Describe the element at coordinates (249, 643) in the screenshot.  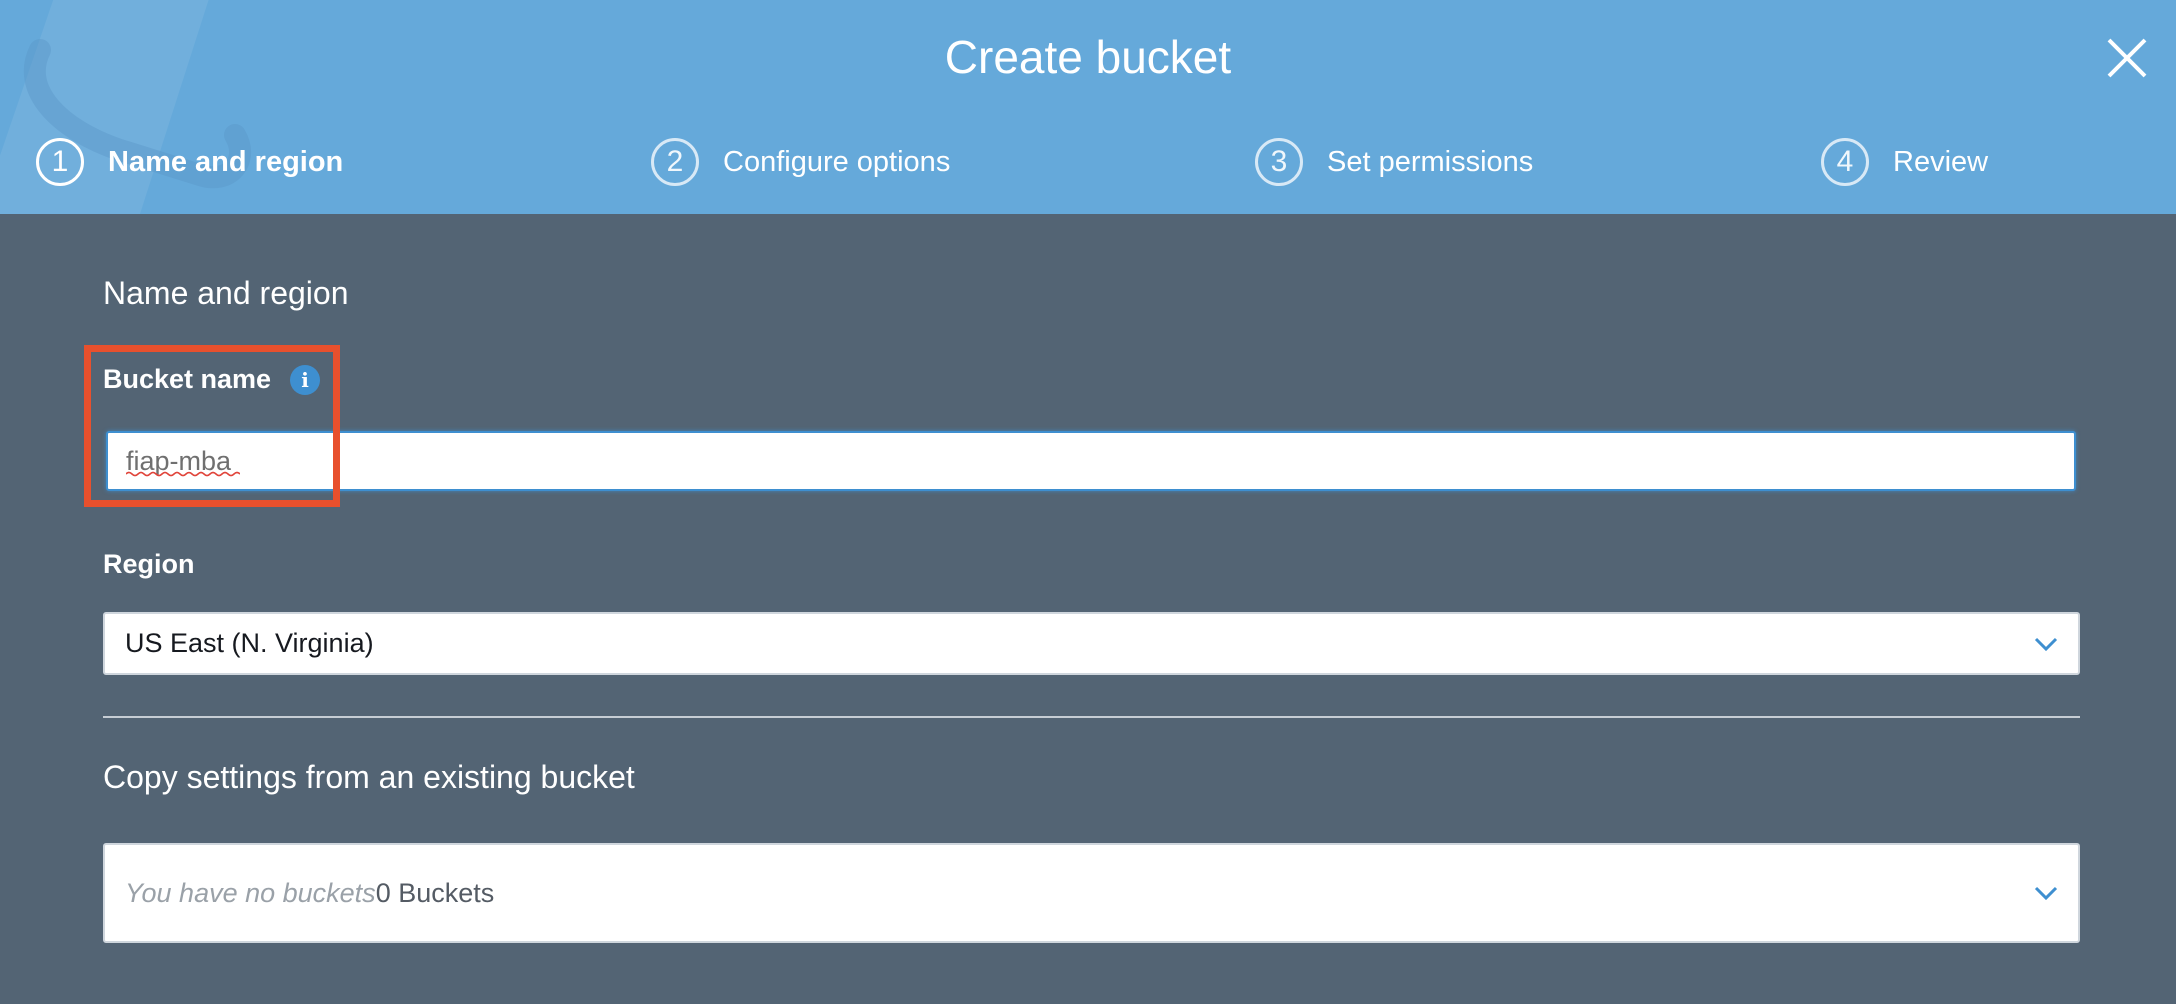
I see `region-selected-value: US East (N. Virginia)` at that location.